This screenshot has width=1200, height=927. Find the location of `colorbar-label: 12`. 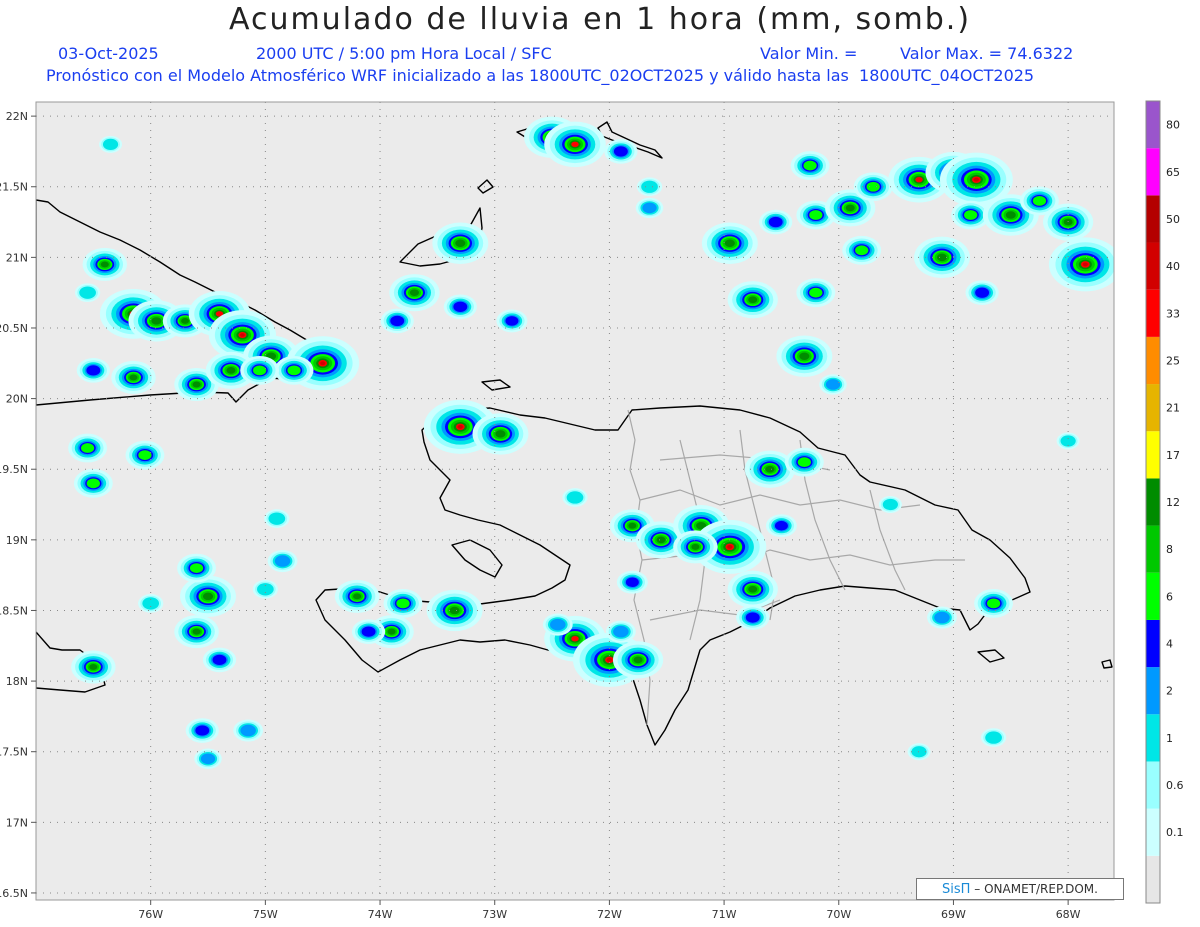

colorbar-label: 12 is located at coordinates (1173, 502).